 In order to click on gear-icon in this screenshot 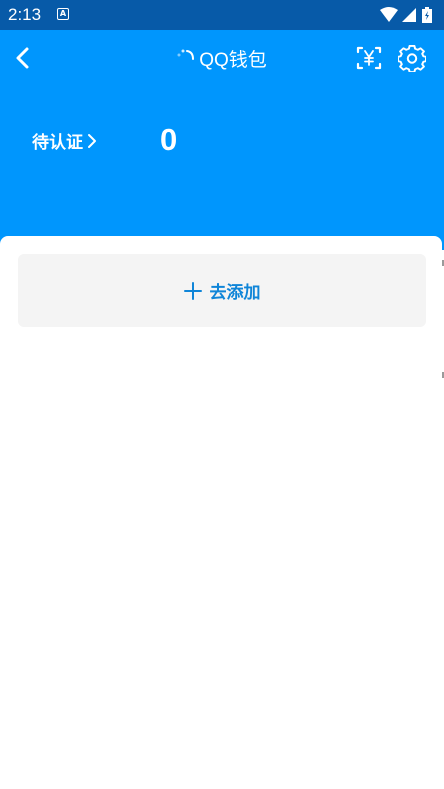, I will do `click(412, 58)`.